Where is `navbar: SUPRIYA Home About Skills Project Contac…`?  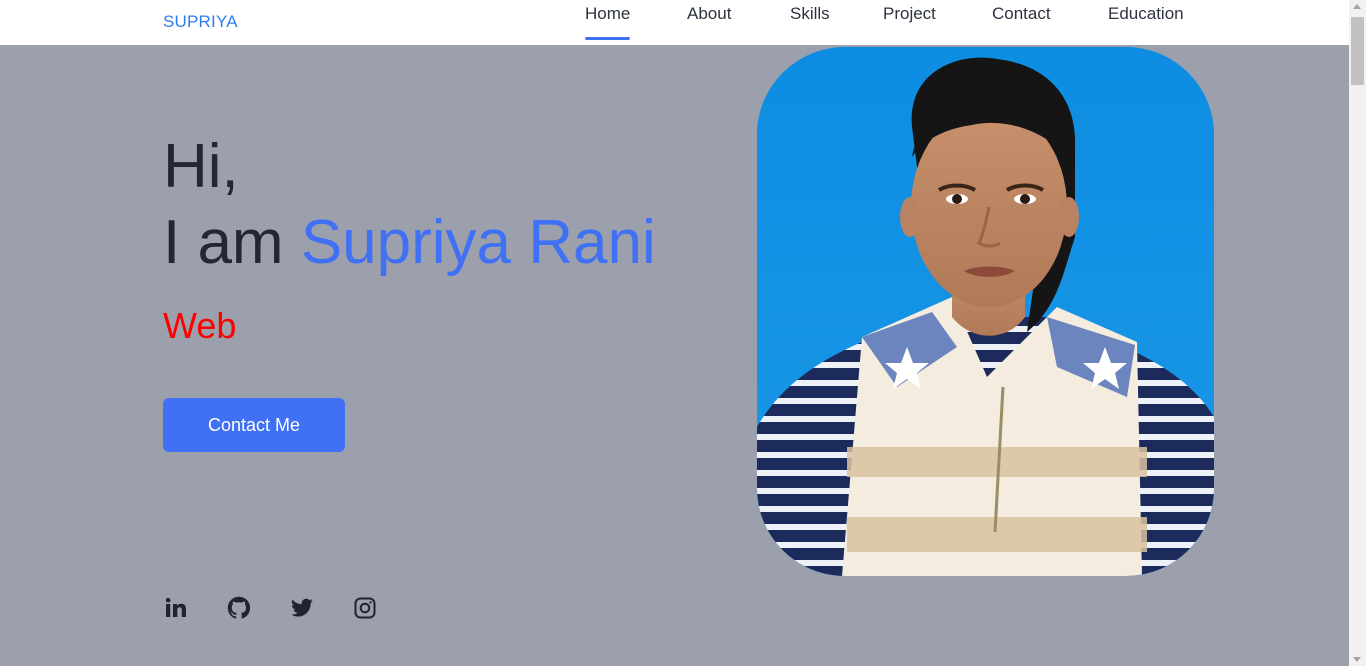 navbar: SUPRIYA Home About Skills Project Contac… is located at coordinates (674, 22).